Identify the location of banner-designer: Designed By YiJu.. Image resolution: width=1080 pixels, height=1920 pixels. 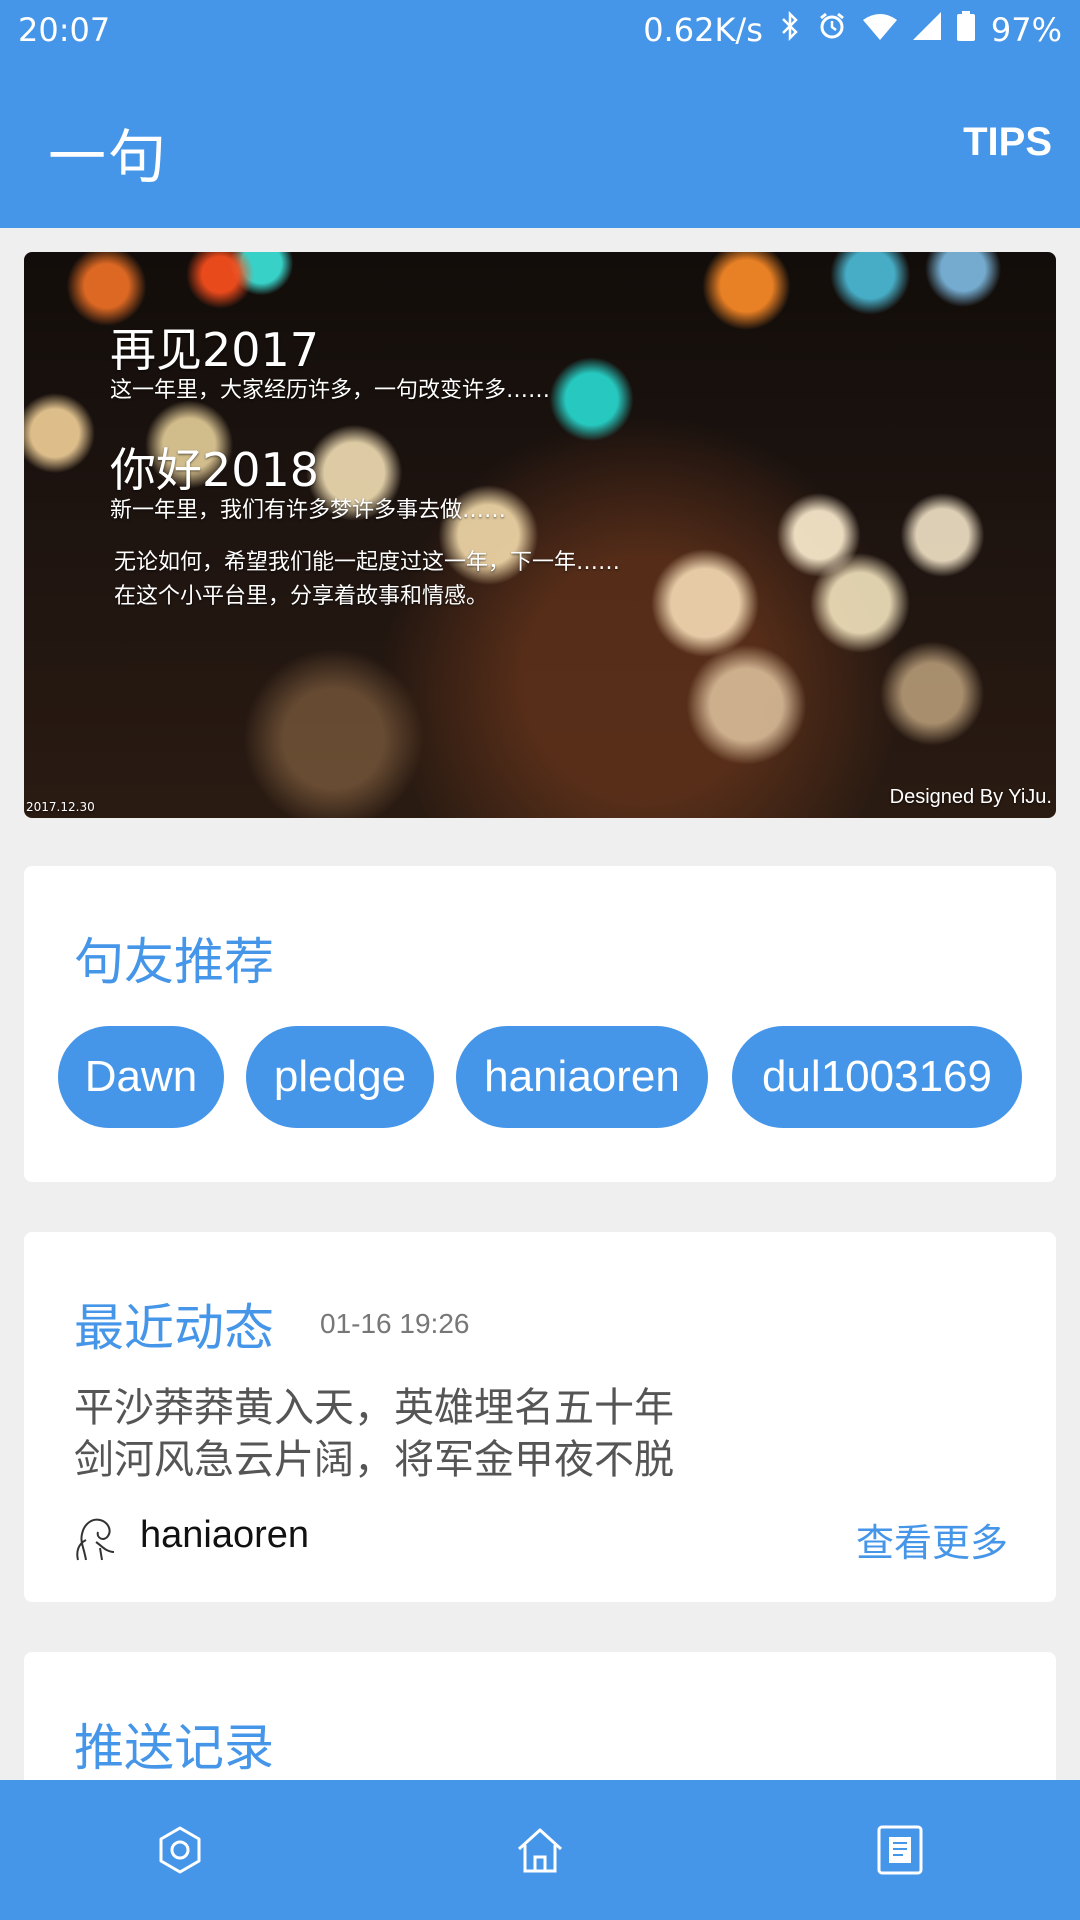
(970, 797).